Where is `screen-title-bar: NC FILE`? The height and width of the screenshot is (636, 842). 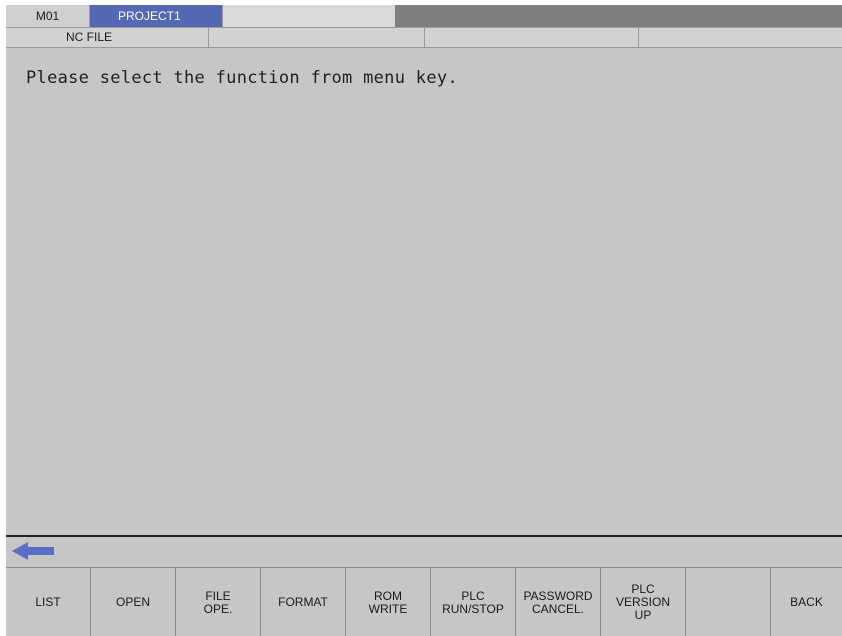 screen-title-bar: NC FILE is located at coordinates (424, 37).